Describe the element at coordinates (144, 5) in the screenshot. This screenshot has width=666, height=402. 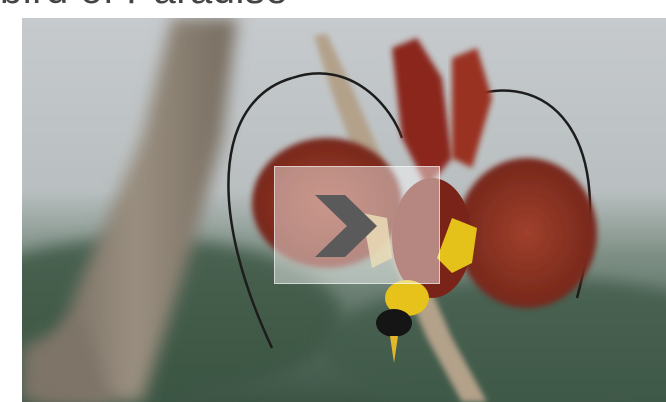
I see `page-heading: bird of Paradise` at that location.